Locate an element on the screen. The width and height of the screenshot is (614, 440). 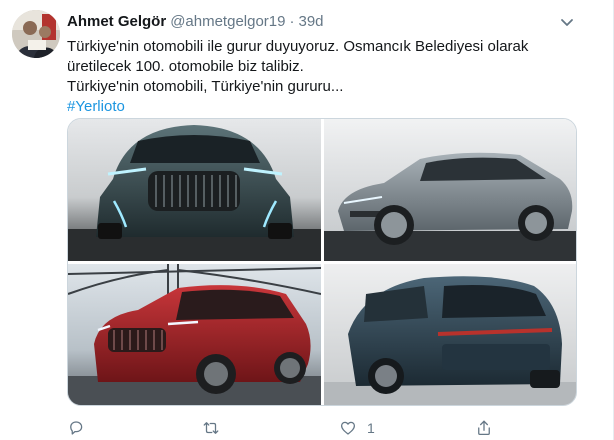
car-photo-suv-rear-blue is located at coordinates (450, 334).